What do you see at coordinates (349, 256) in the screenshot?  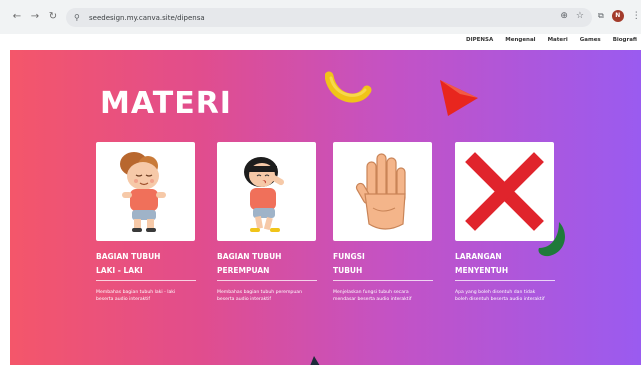 I see `card-title-hand-line1: FUNGSI` at bounding box center [349, 256].